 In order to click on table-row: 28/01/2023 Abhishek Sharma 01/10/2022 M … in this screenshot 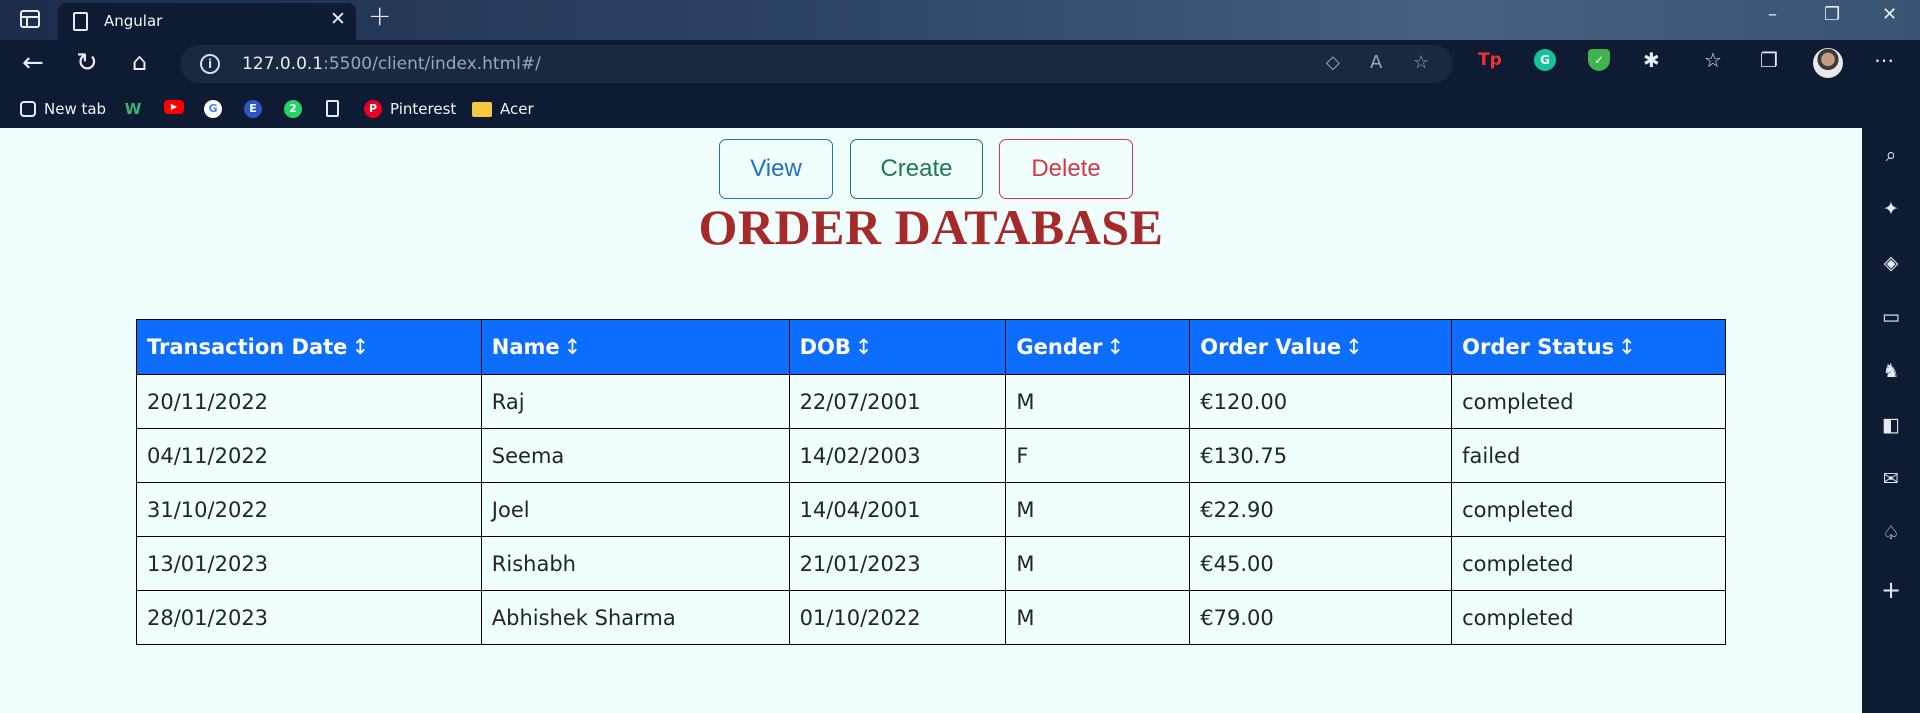, I will do `click(931, 617)`.